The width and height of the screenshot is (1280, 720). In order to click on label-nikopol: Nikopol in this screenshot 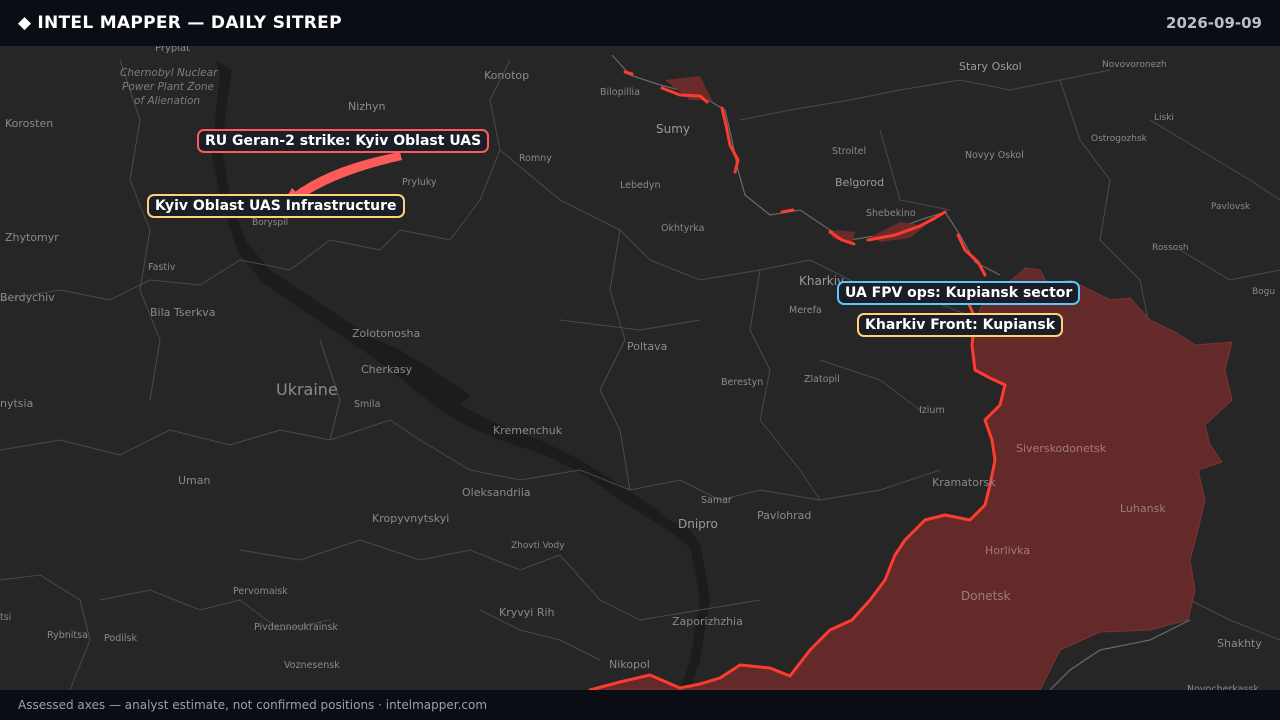, I will do `click(629, 664)`.